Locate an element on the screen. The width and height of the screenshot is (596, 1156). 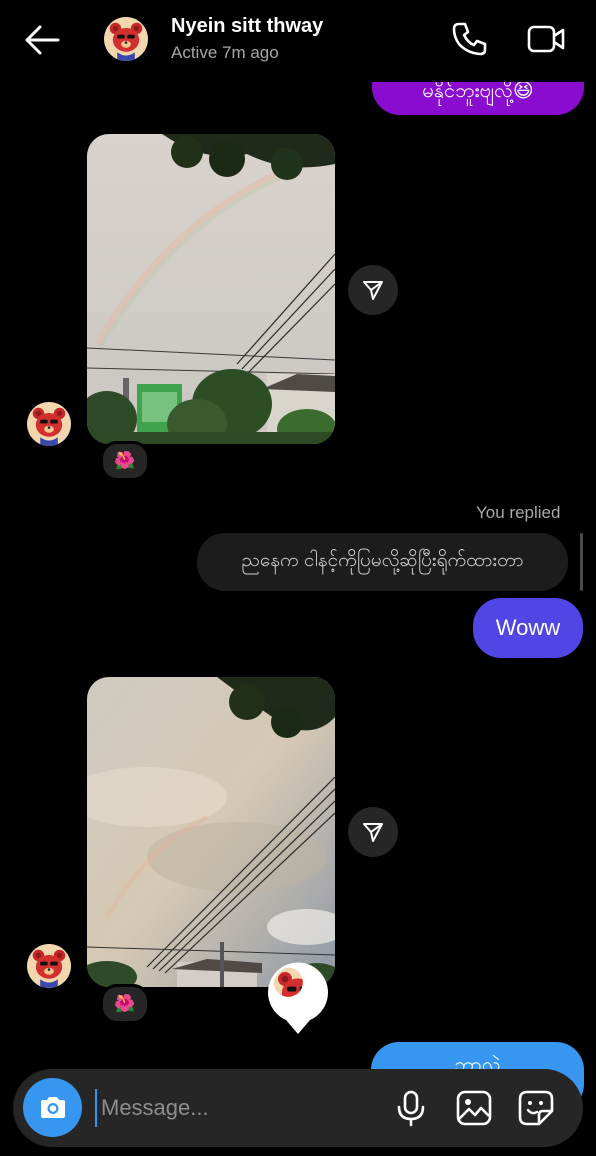
contact-name: Nyein sitt thway is located at coordinates (247, 26).